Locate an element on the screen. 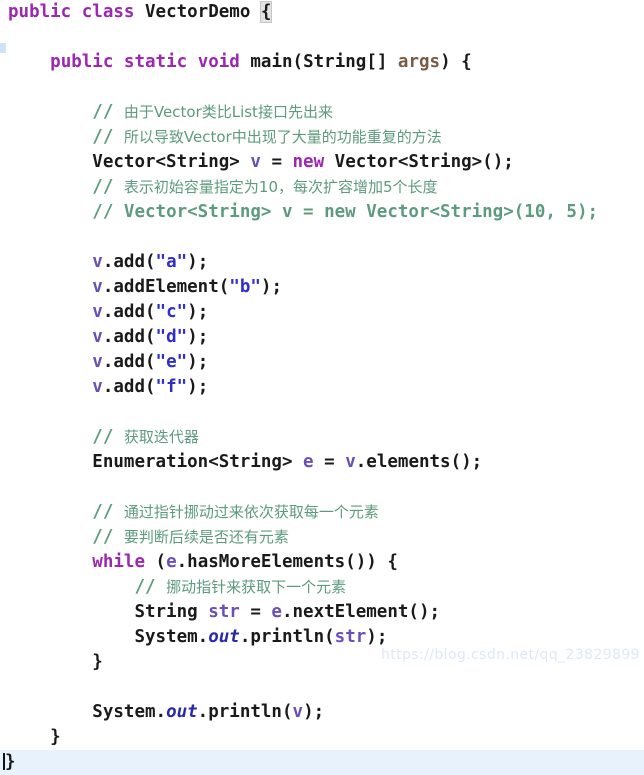  comment-text: 所以导致Vector中出现了大量的功能重复的方法 is located at coordinates (282, 137).